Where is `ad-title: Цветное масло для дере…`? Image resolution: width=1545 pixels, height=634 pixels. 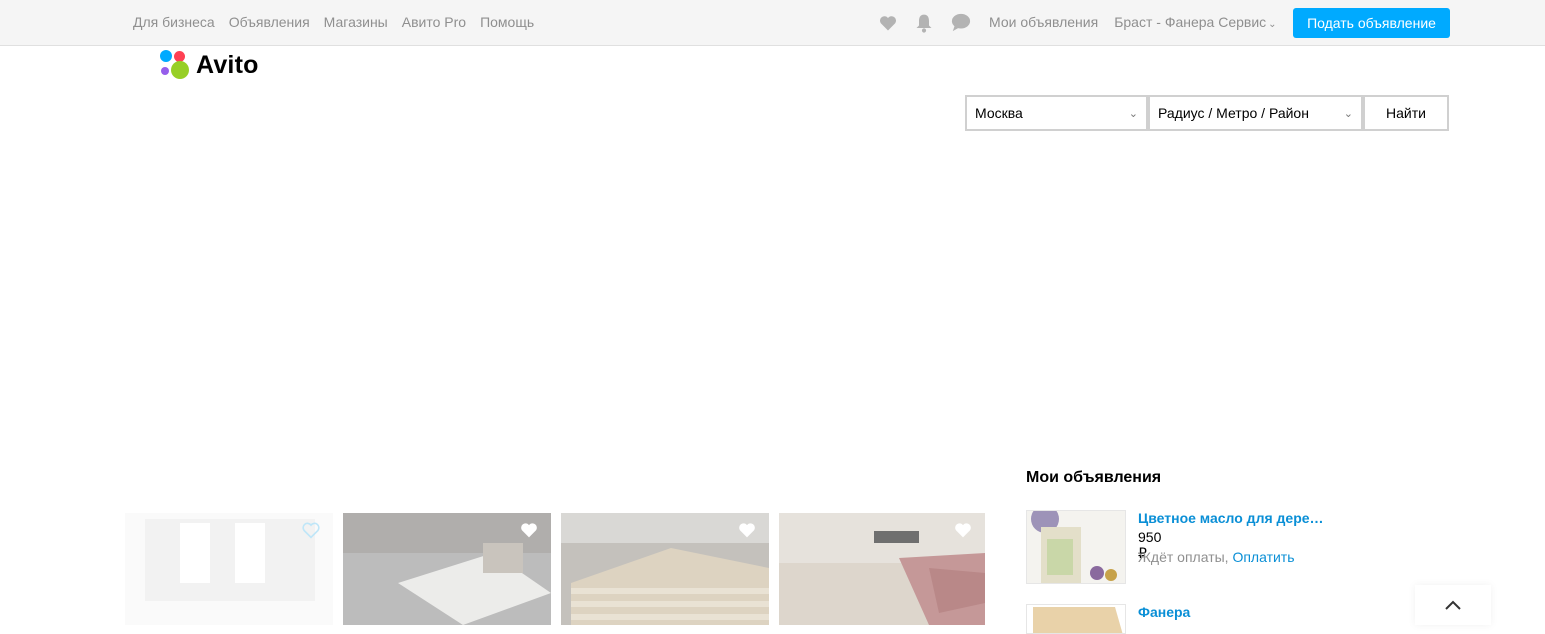
ad-title: Цветное масло для дере… is located at coordinates (1231, 518).